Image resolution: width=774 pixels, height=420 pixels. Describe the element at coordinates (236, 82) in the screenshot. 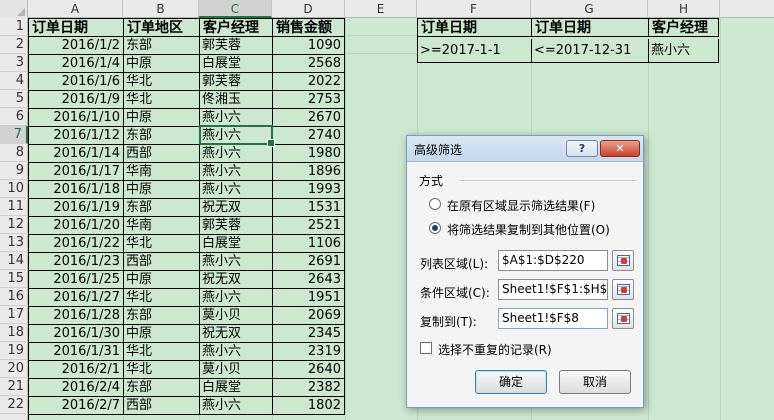

I see `manager-cell: 郭芙蓉` at that location.